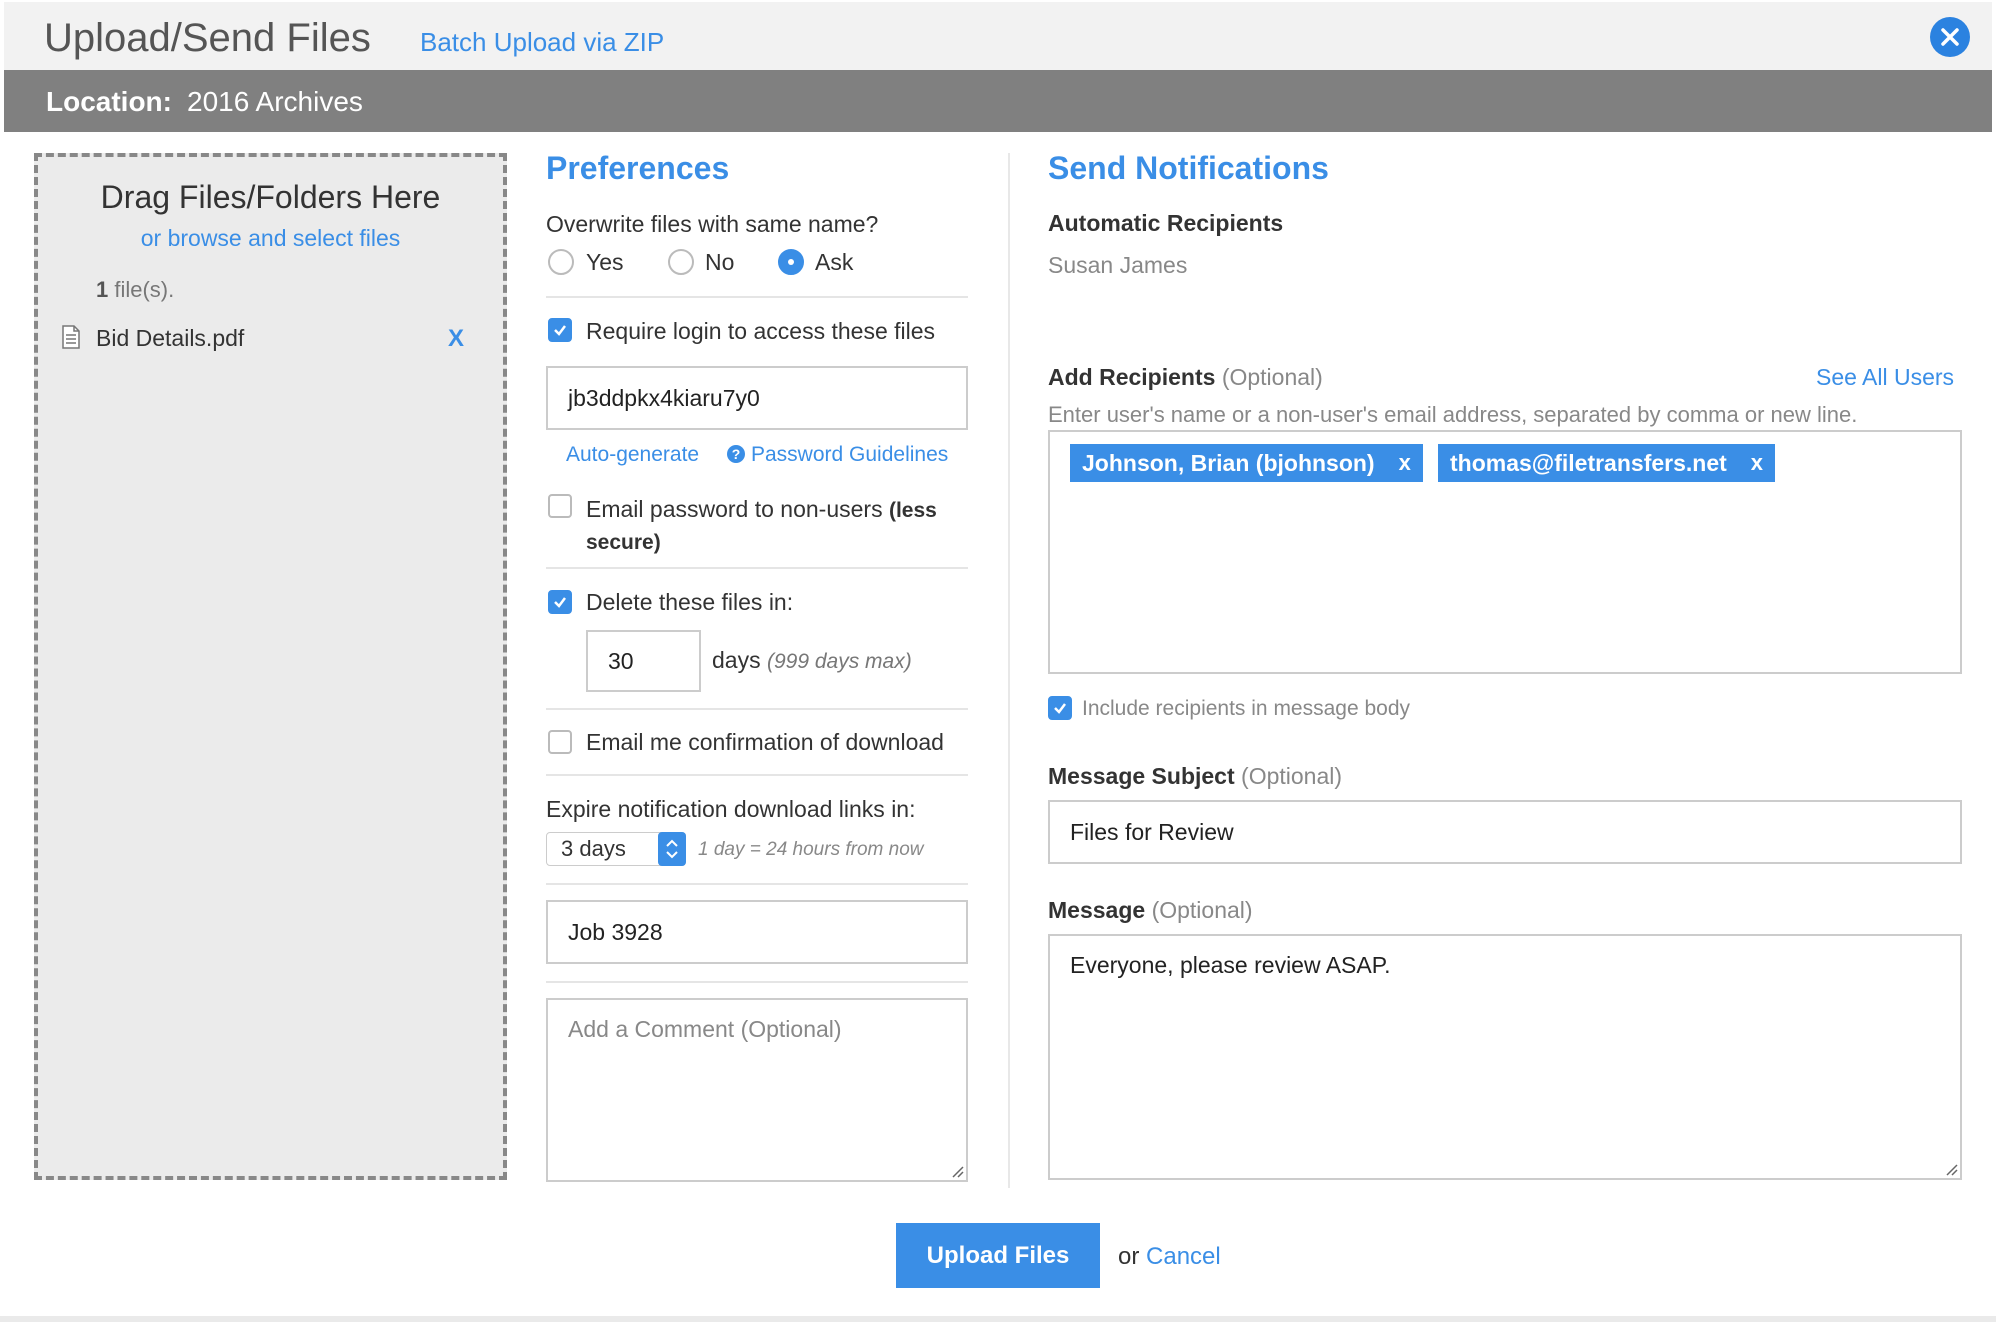 The height and width of the screenshot is (1322, 1996). I want to click on dropzone-title: Drag Files/Folders Here, so click(270, 197).